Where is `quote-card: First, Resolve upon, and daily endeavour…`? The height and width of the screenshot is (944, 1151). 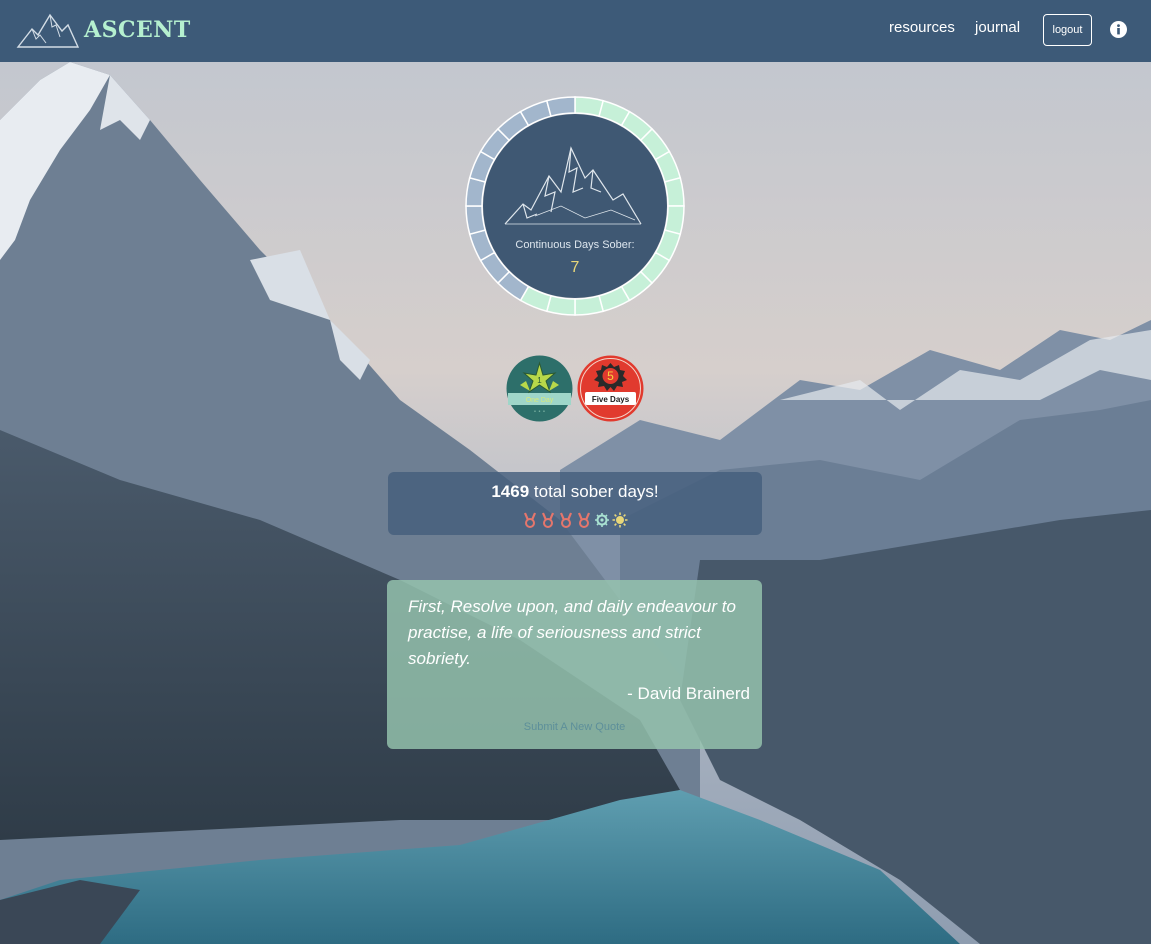
quote-card: First, Resolve upon, and daily endeavour… is located at coordinates (574, 664).